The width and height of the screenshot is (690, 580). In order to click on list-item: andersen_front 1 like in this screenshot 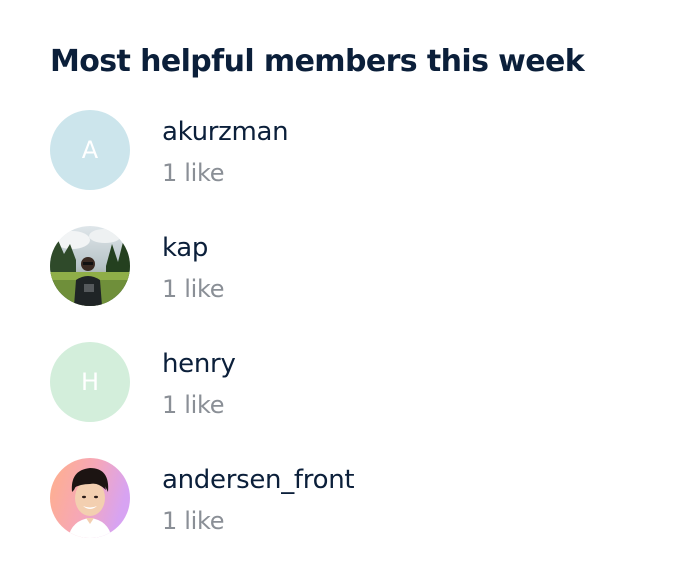, I will do `click(350, 498)`.